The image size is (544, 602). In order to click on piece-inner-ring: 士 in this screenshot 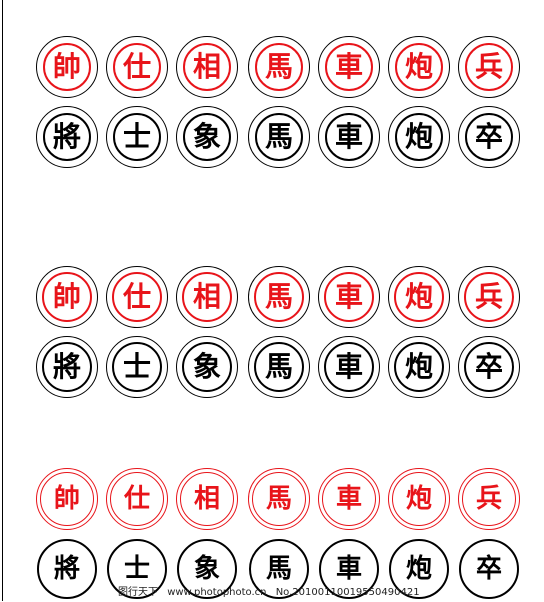, I will do `click(137, 137)`.